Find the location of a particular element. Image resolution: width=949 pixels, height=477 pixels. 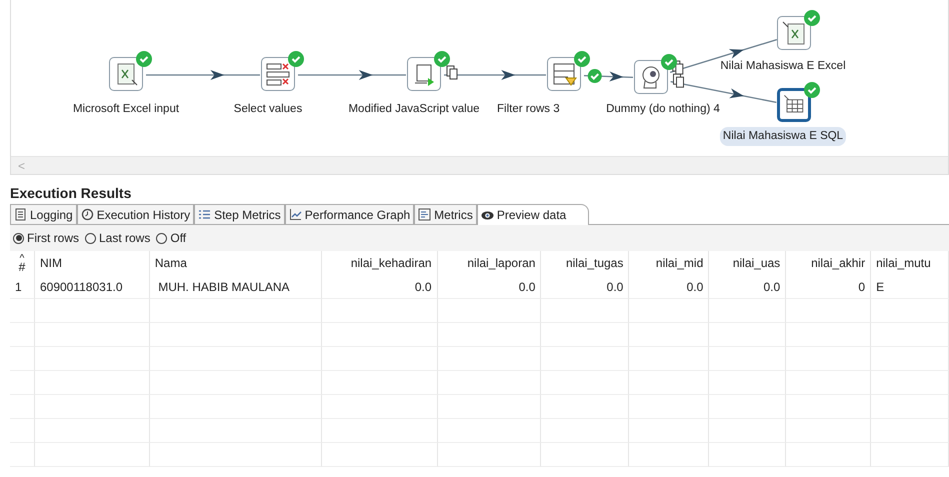

panel-title: Execution Results is located at coordinates (70, 193).